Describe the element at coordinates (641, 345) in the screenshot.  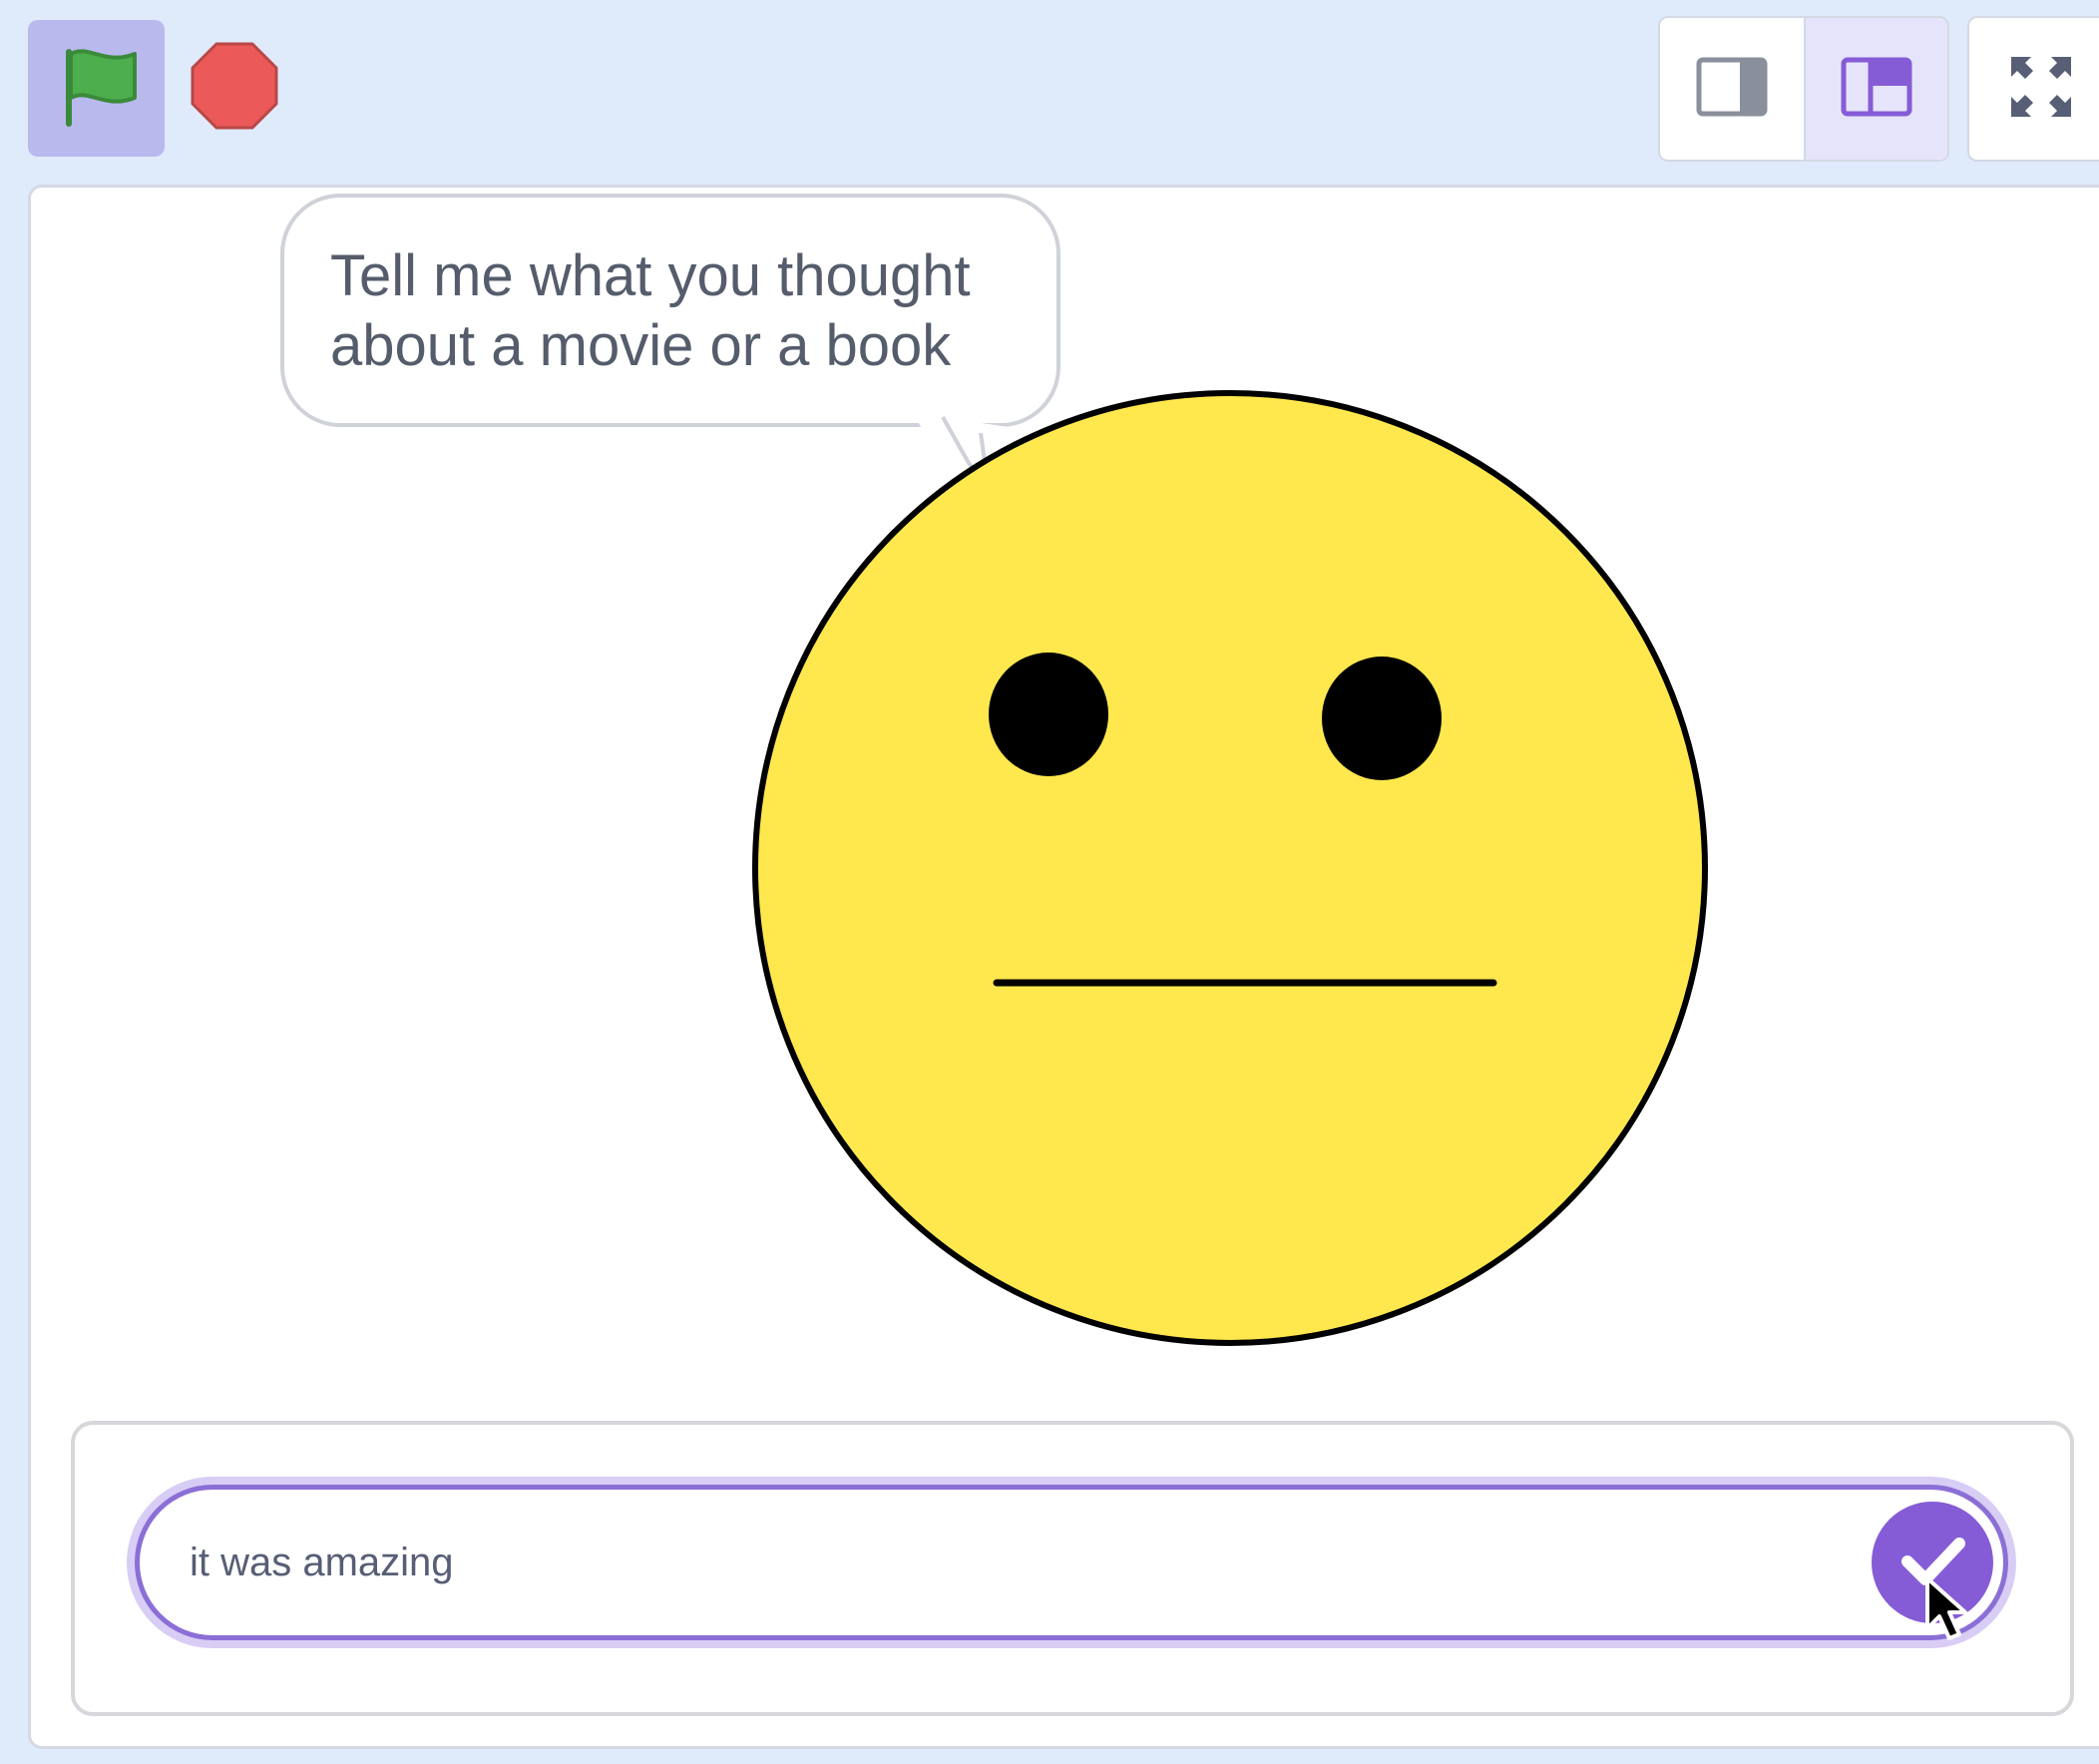
I see `speech-bubble-line-2: about a movie or a book` at that location.